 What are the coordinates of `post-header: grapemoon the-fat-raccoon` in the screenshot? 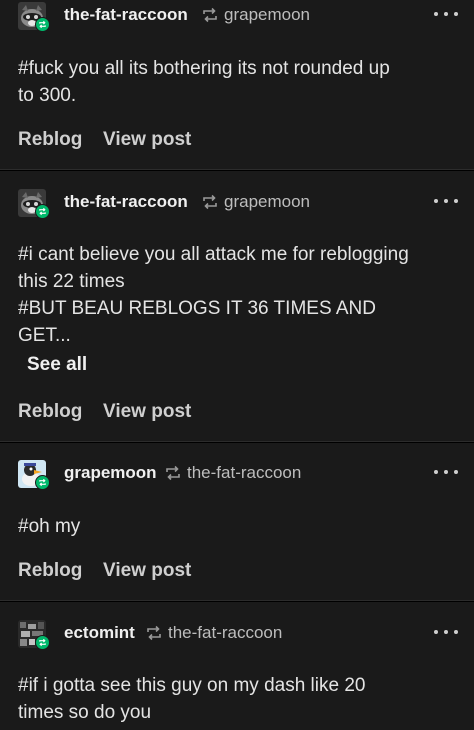 It's located at (237, 474).